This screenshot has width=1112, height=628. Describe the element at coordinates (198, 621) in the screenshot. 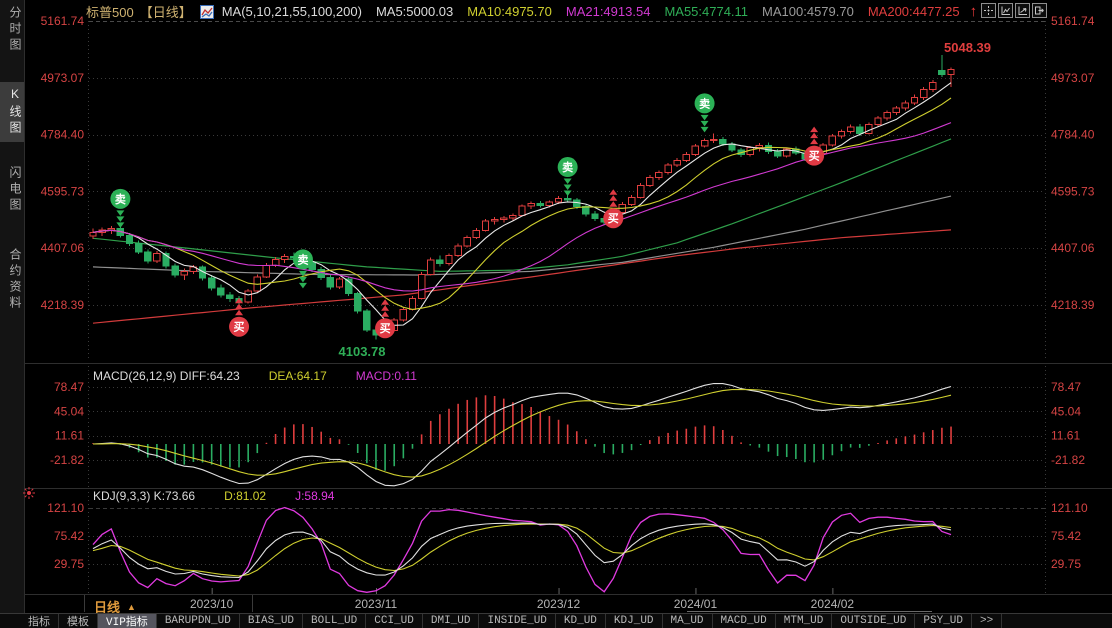

I see `tab-barupdn-ud: BARUPDN_UD` at that location.